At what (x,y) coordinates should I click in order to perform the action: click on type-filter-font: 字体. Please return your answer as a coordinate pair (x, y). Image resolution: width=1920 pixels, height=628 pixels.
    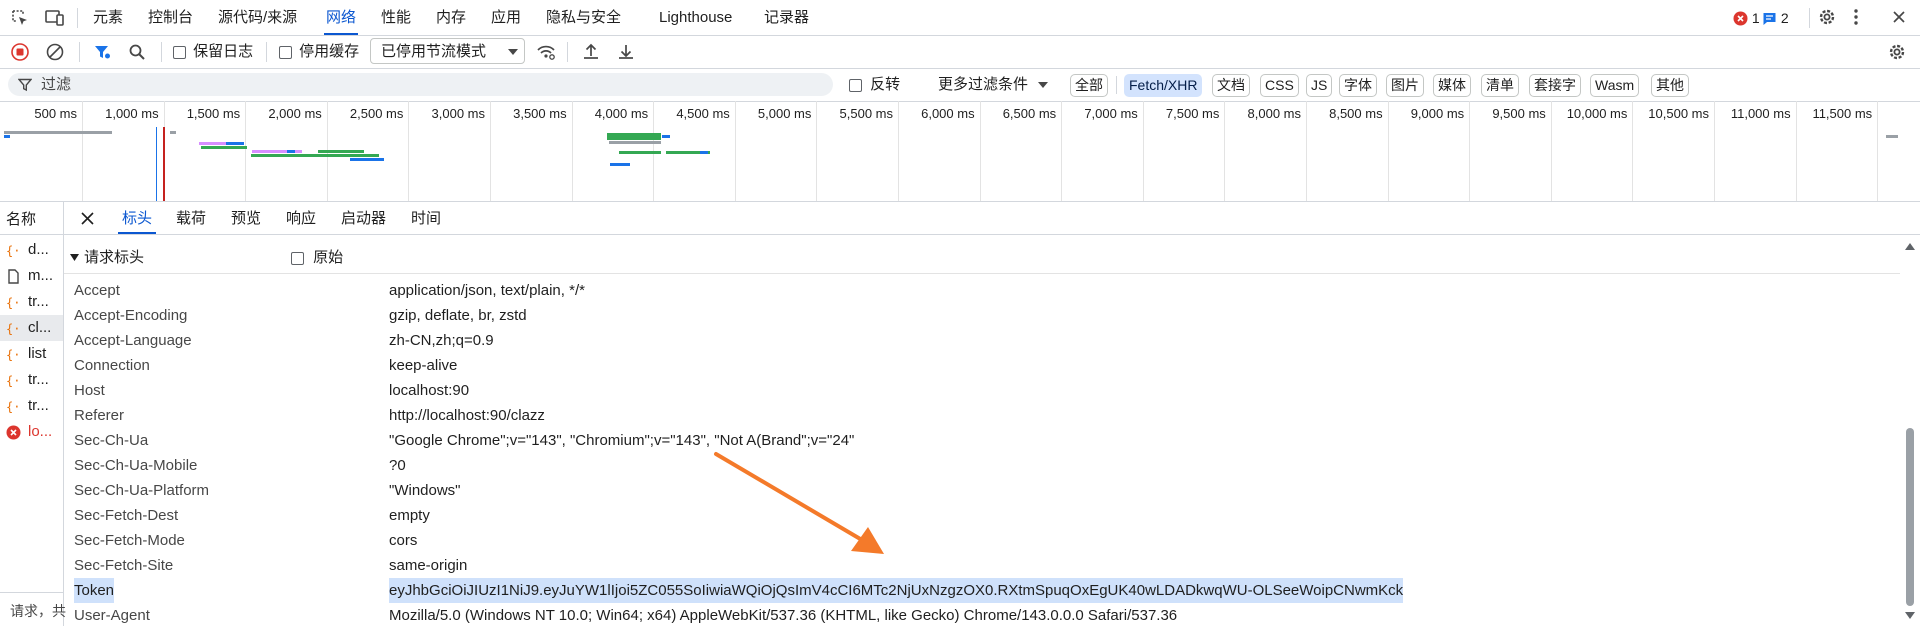
    Looking at the image, I should click on (1358, 85).